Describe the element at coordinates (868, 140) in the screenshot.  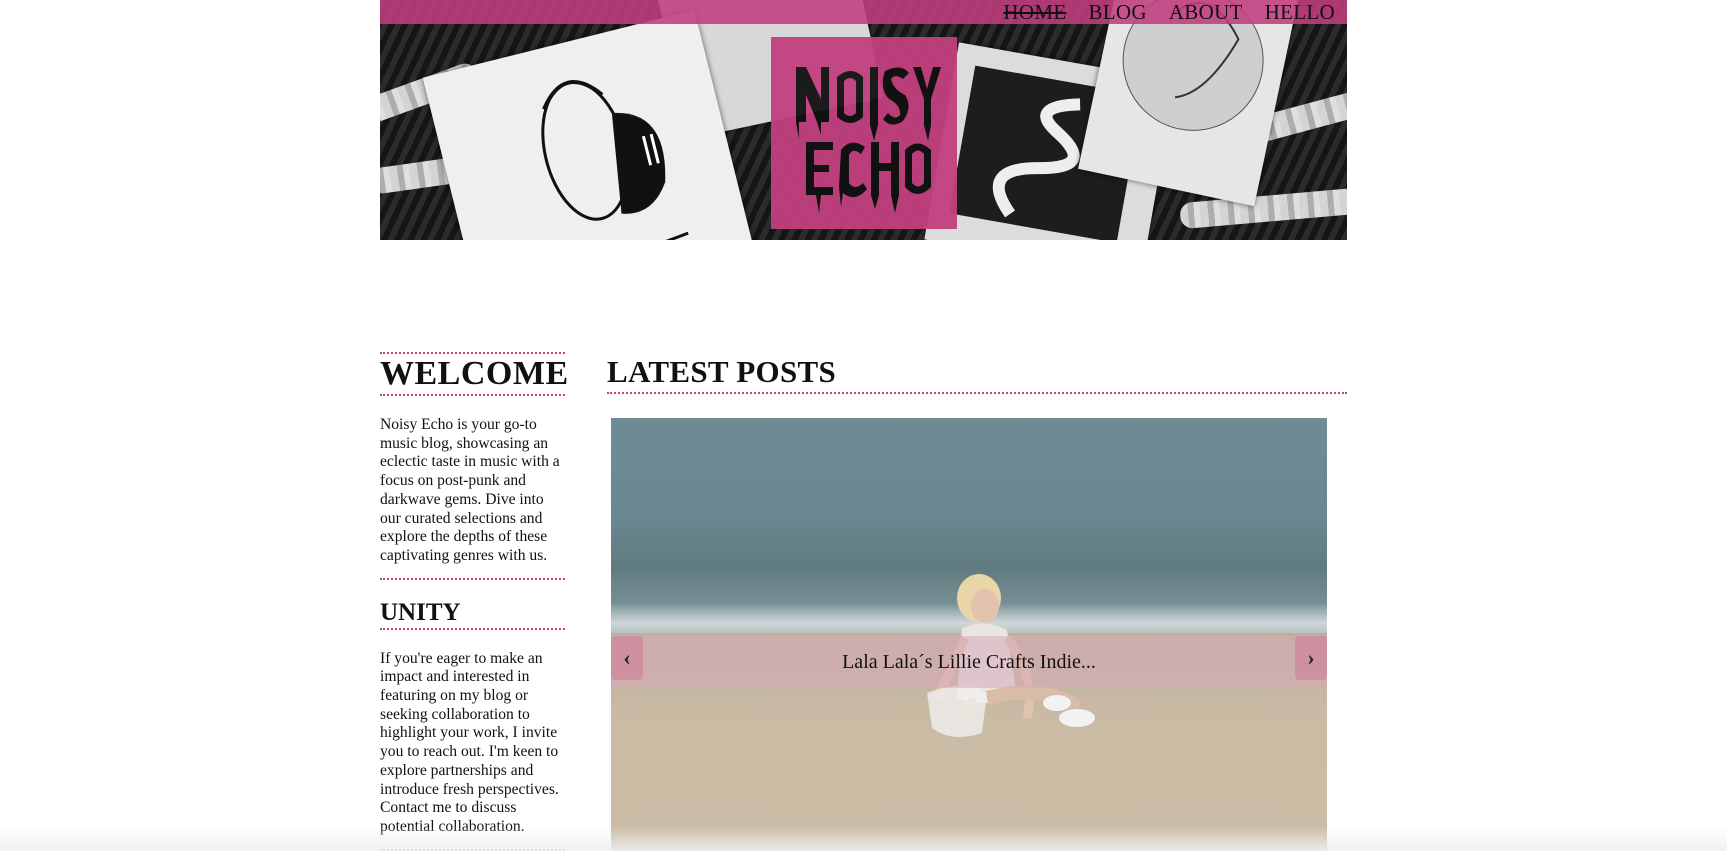
I see `noisy-echo-logo-icon` at that location.